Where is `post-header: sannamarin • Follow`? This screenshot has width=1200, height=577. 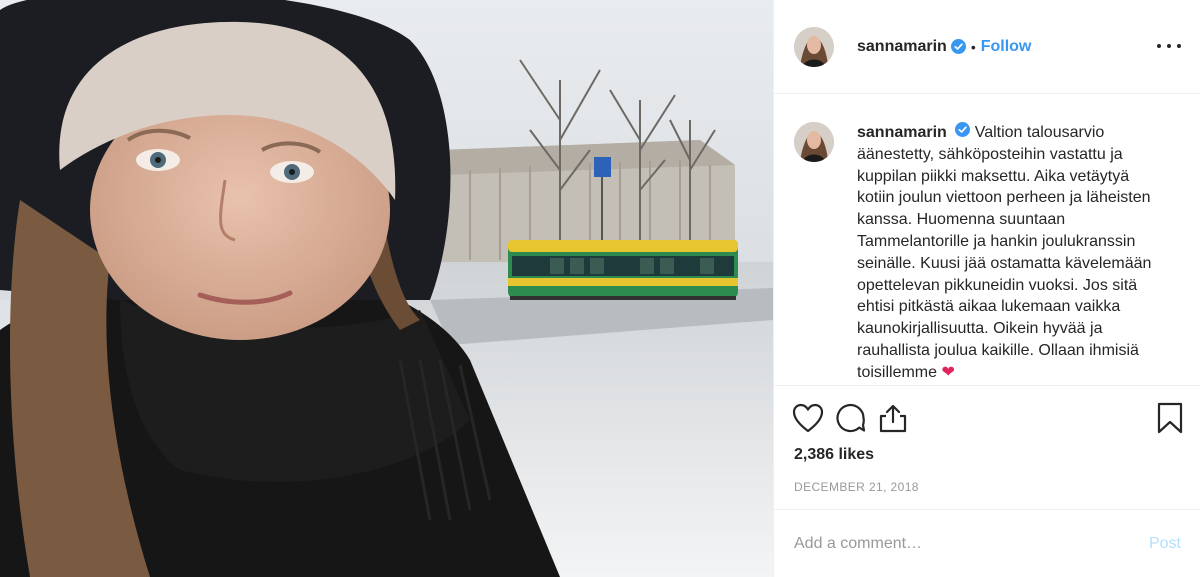 post-header: sannamarin • Follow is located at coordinates (987, 47).